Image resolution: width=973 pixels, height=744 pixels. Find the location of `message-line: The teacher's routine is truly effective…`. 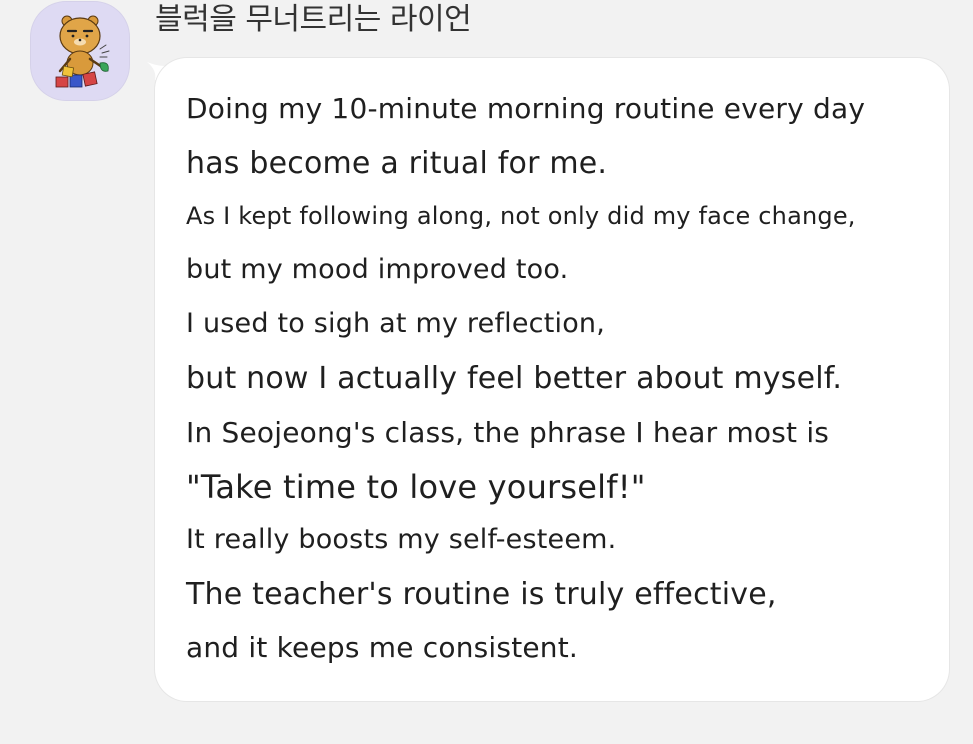

message-line: The teacher's routine is truly effective… is located at coordinates (481, 594).